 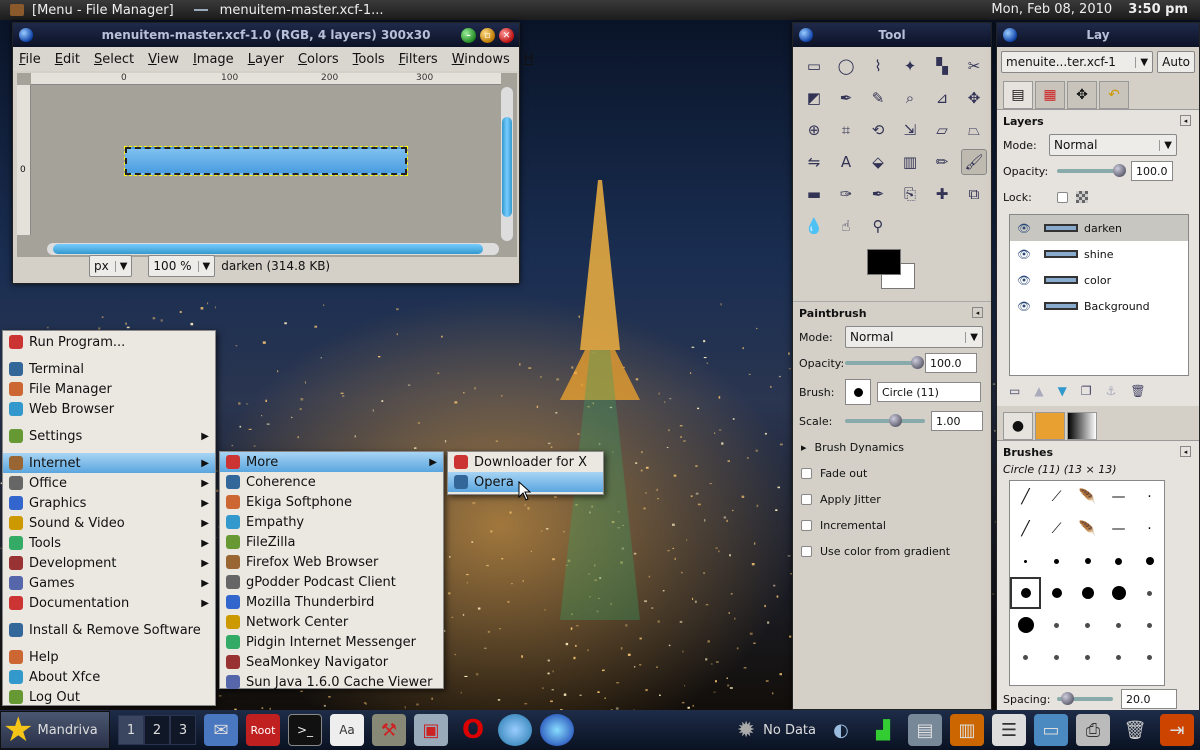 I want to click on menu-item-log-out: Log Out, so click(x=109, y=697).